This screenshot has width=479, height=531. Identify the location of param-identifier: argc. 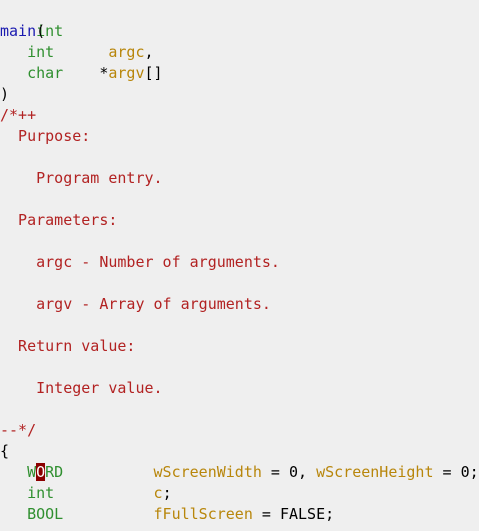
(126, 52).